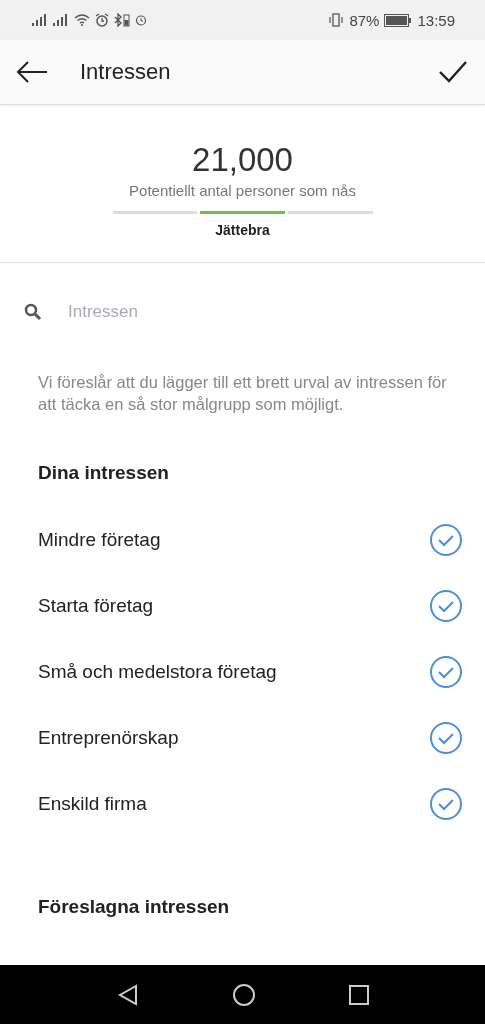  Describe the element at coordinates (104, 473) in the screenshot. I see `section-heading: Dina intressen` at that location.